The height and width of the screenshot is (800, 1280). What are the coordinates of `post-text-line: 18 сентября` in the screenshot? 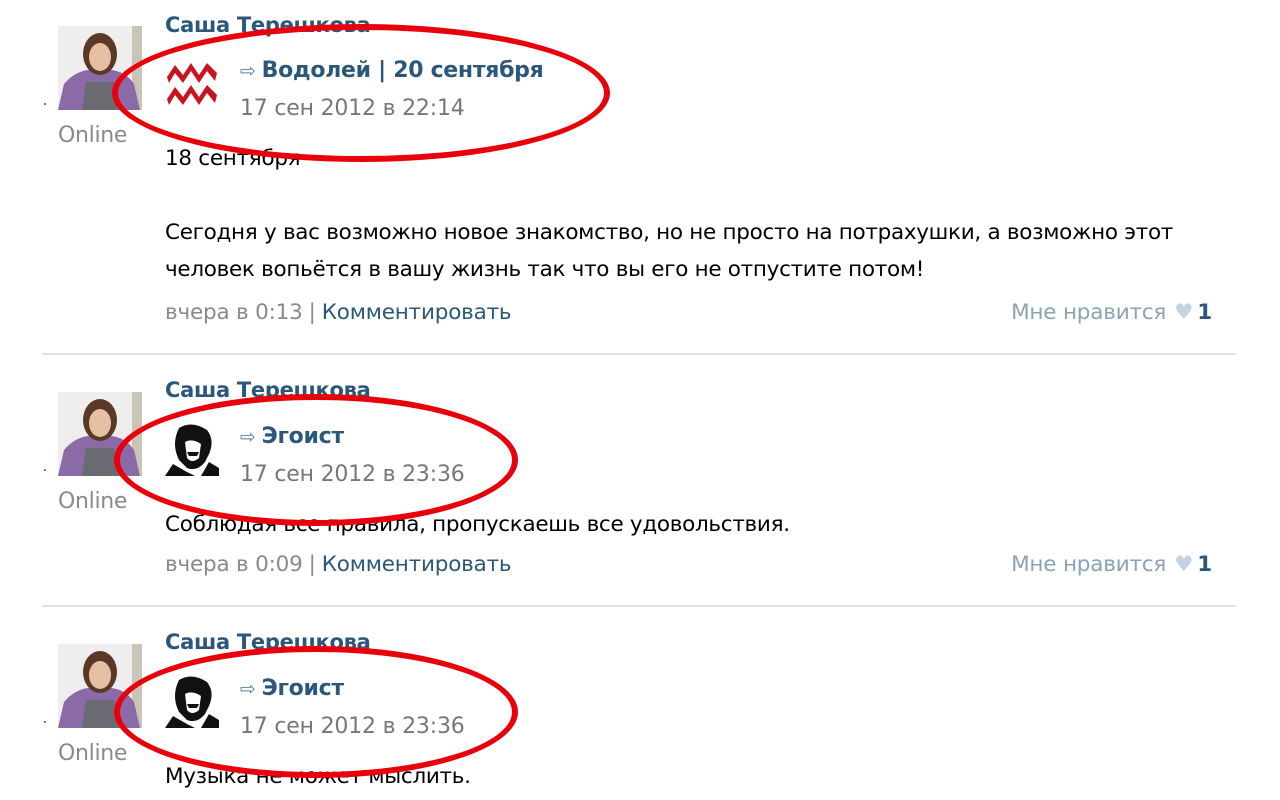 It's located at (233, 158).